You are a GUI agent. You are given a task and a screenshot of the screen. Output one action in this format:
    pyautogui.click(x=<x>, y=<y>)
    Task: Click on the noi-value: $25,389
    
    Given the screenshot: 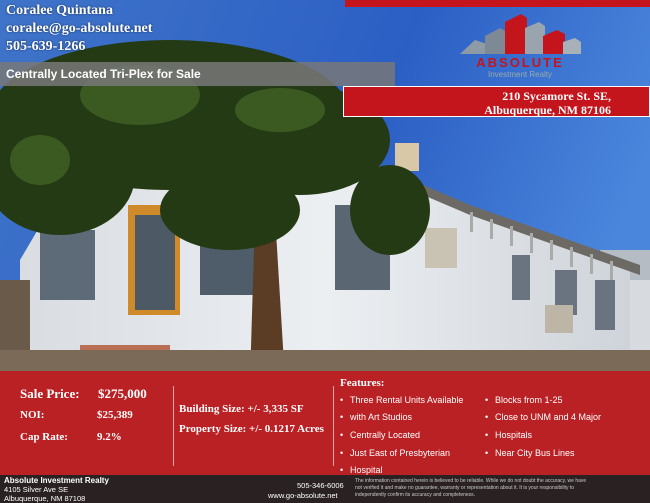 What is the action you would take?
    pyautogui.click(x=115, y=415)
    